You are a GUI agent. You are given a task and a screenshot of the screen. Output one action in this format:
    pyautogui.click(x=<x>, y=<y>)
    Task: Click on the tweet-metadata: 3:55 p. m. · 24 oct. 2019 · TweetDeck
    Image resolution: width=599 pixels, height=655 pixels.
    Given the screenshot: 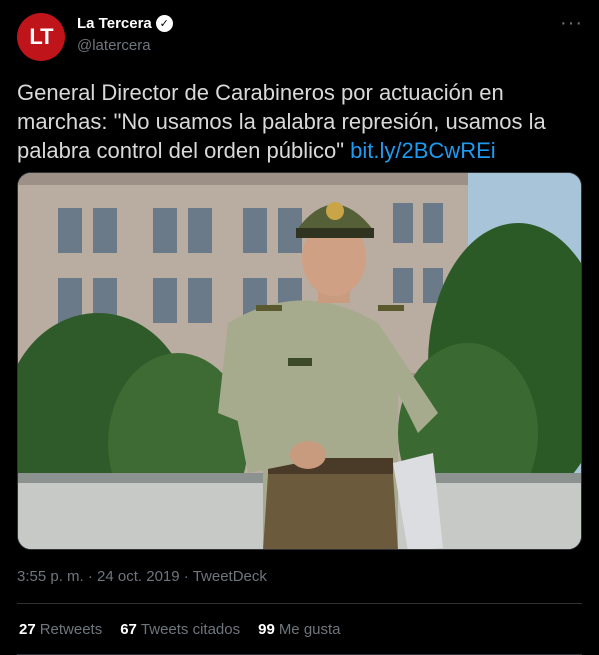 What is the action you would take?
    pyautogui.click(x=142, y=576)
    